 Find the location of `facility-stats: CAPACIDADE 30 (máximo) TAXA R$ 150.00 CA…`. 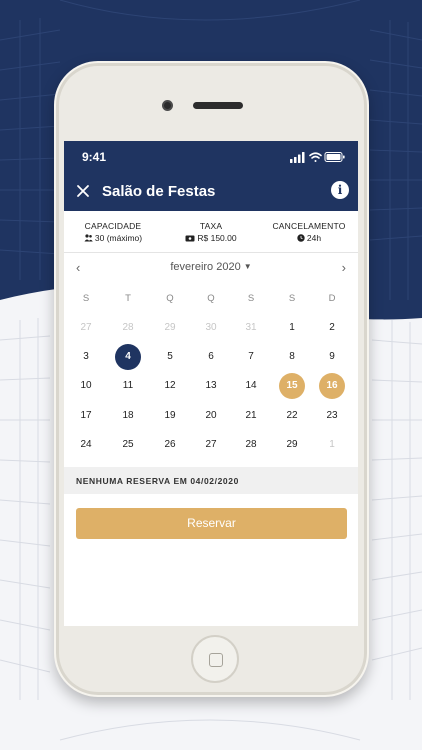

facility-stats: CAPACIDADE 30 (máximo) TAXA R$ 150.00 CA… is located at coordinates (211, 232).